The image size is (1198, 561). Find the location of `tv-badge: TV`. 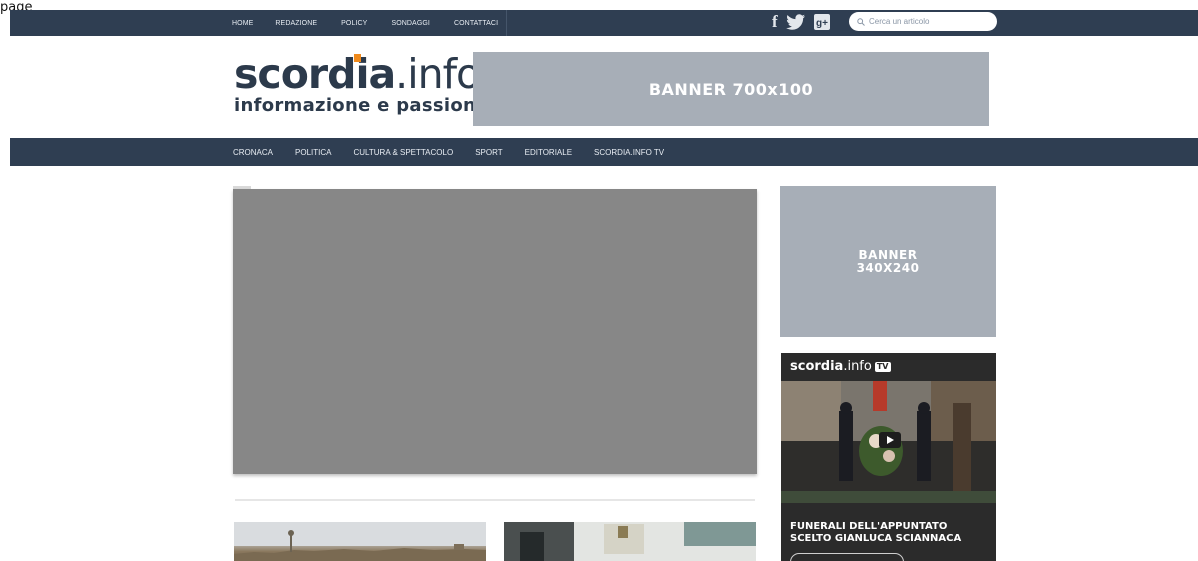

tv-badge: TV is located at coordinates (882, 366).